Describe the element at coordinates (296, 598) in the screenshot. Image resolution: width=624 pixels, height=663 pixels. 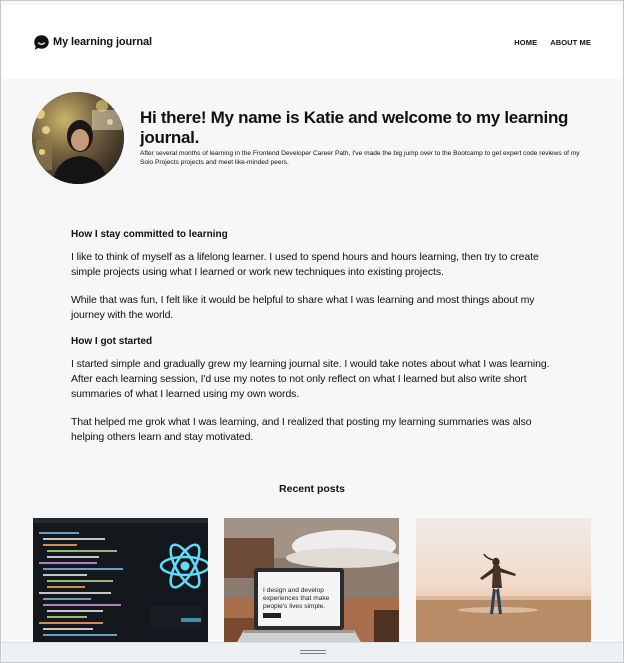
I see `laptop-screen-text: experiences that make` at that location.